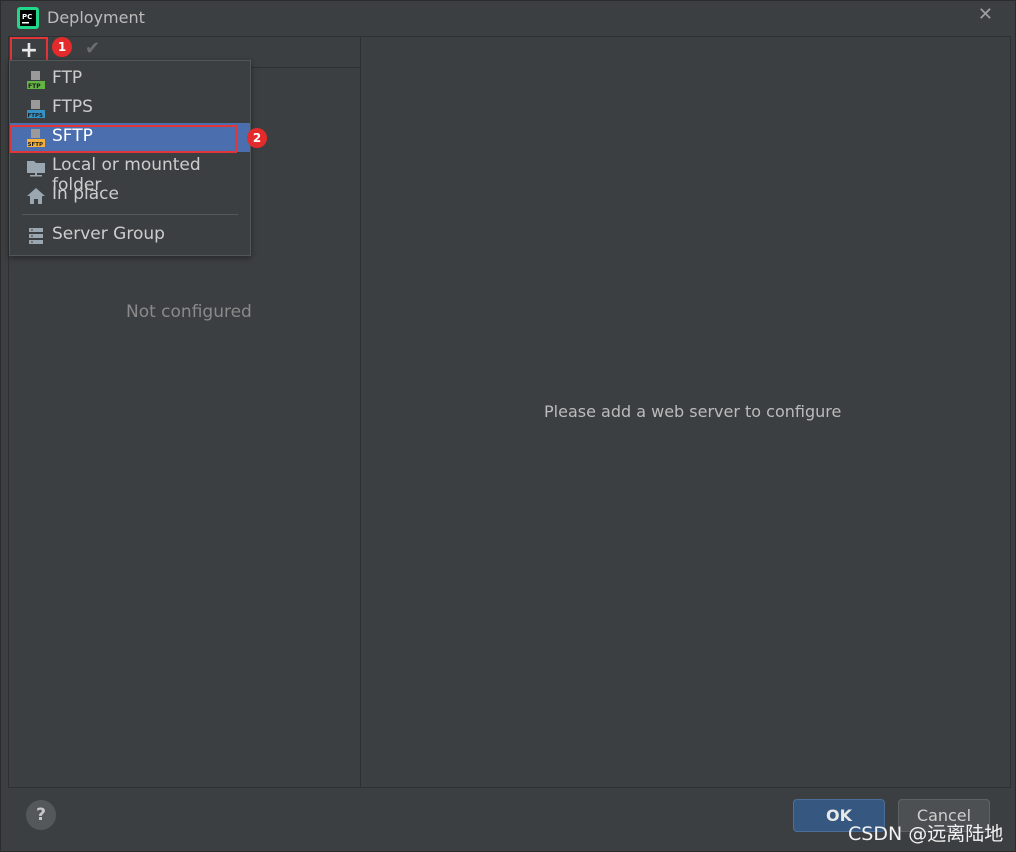  What do you see at coordinates (72, 107) in the screenshot?
I see `menu-item-label: FTPS` at bounding box center [72, 107].